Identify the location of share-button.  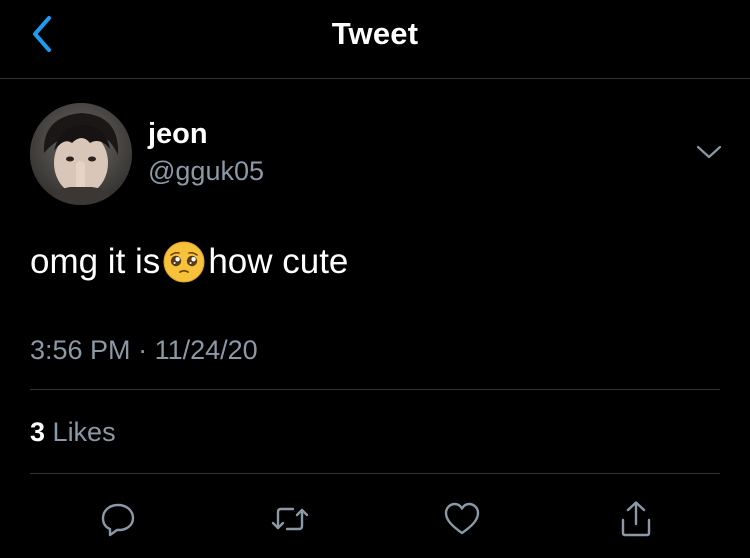
(636, 519).